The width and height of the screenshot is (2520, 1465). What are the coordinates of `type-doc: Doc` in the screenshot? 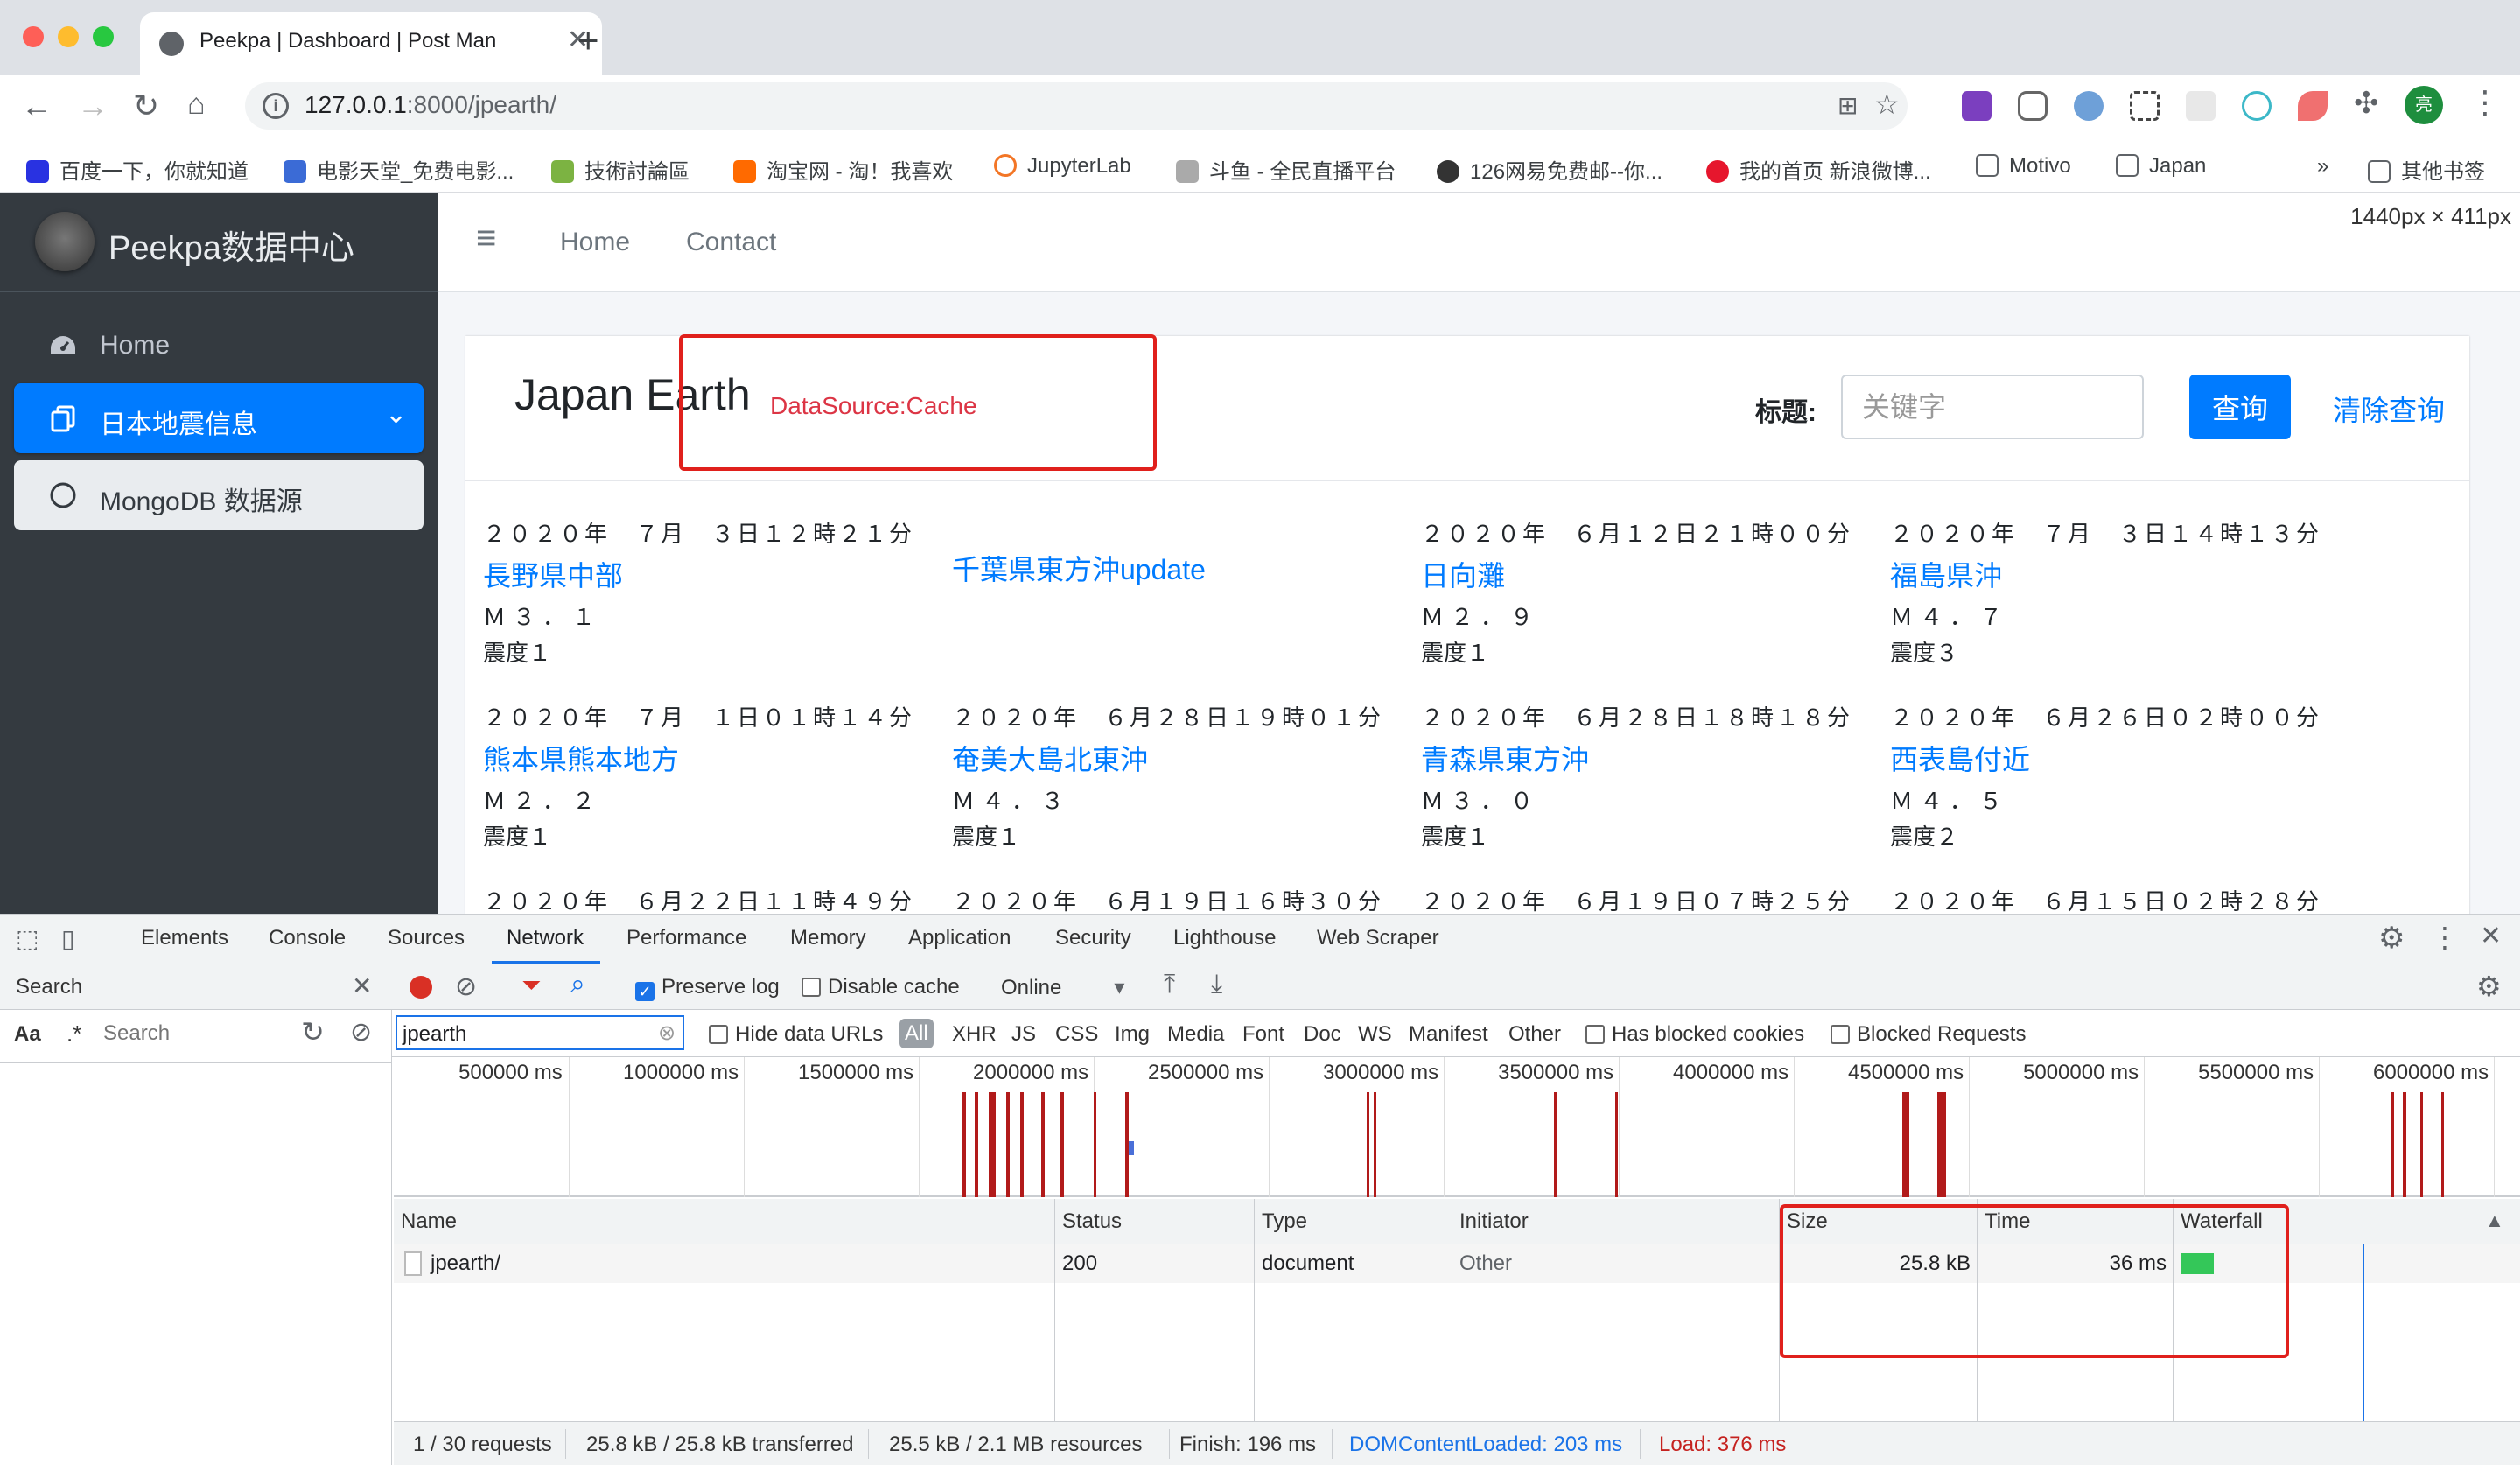 It's located at (1322, 1034).